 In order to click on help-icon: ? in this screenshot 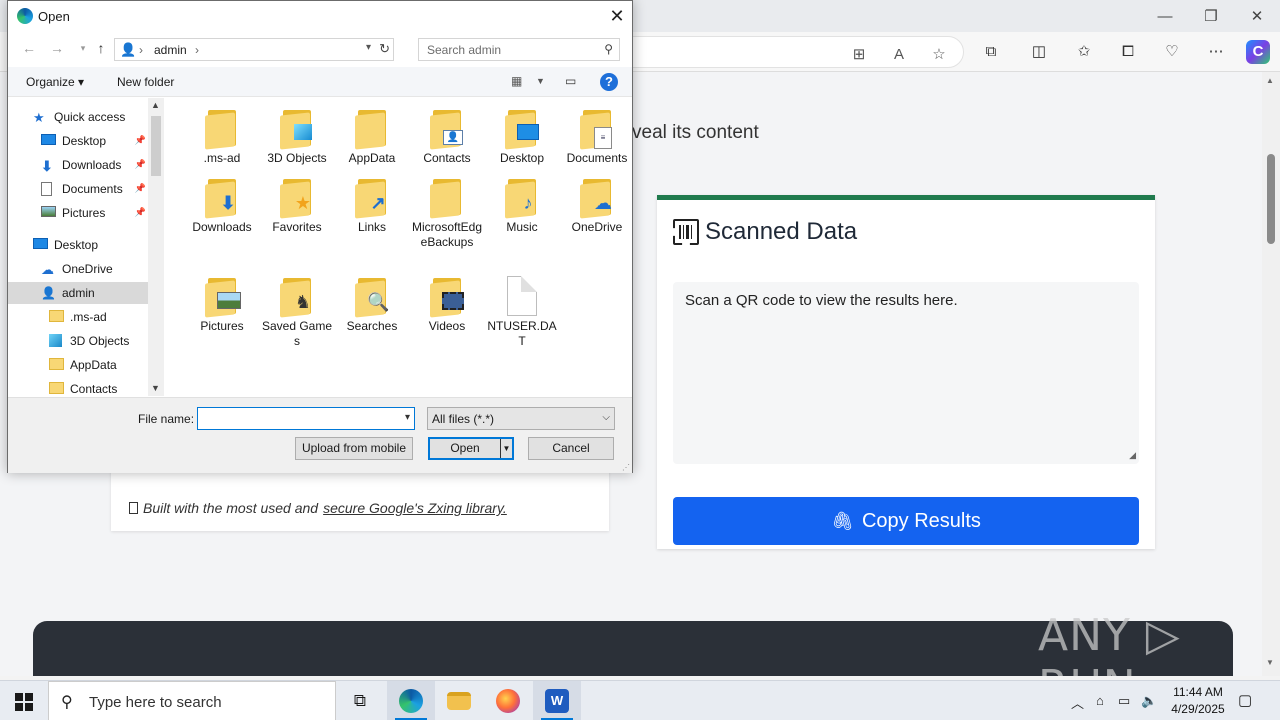, I will do `click(609, 82)`.